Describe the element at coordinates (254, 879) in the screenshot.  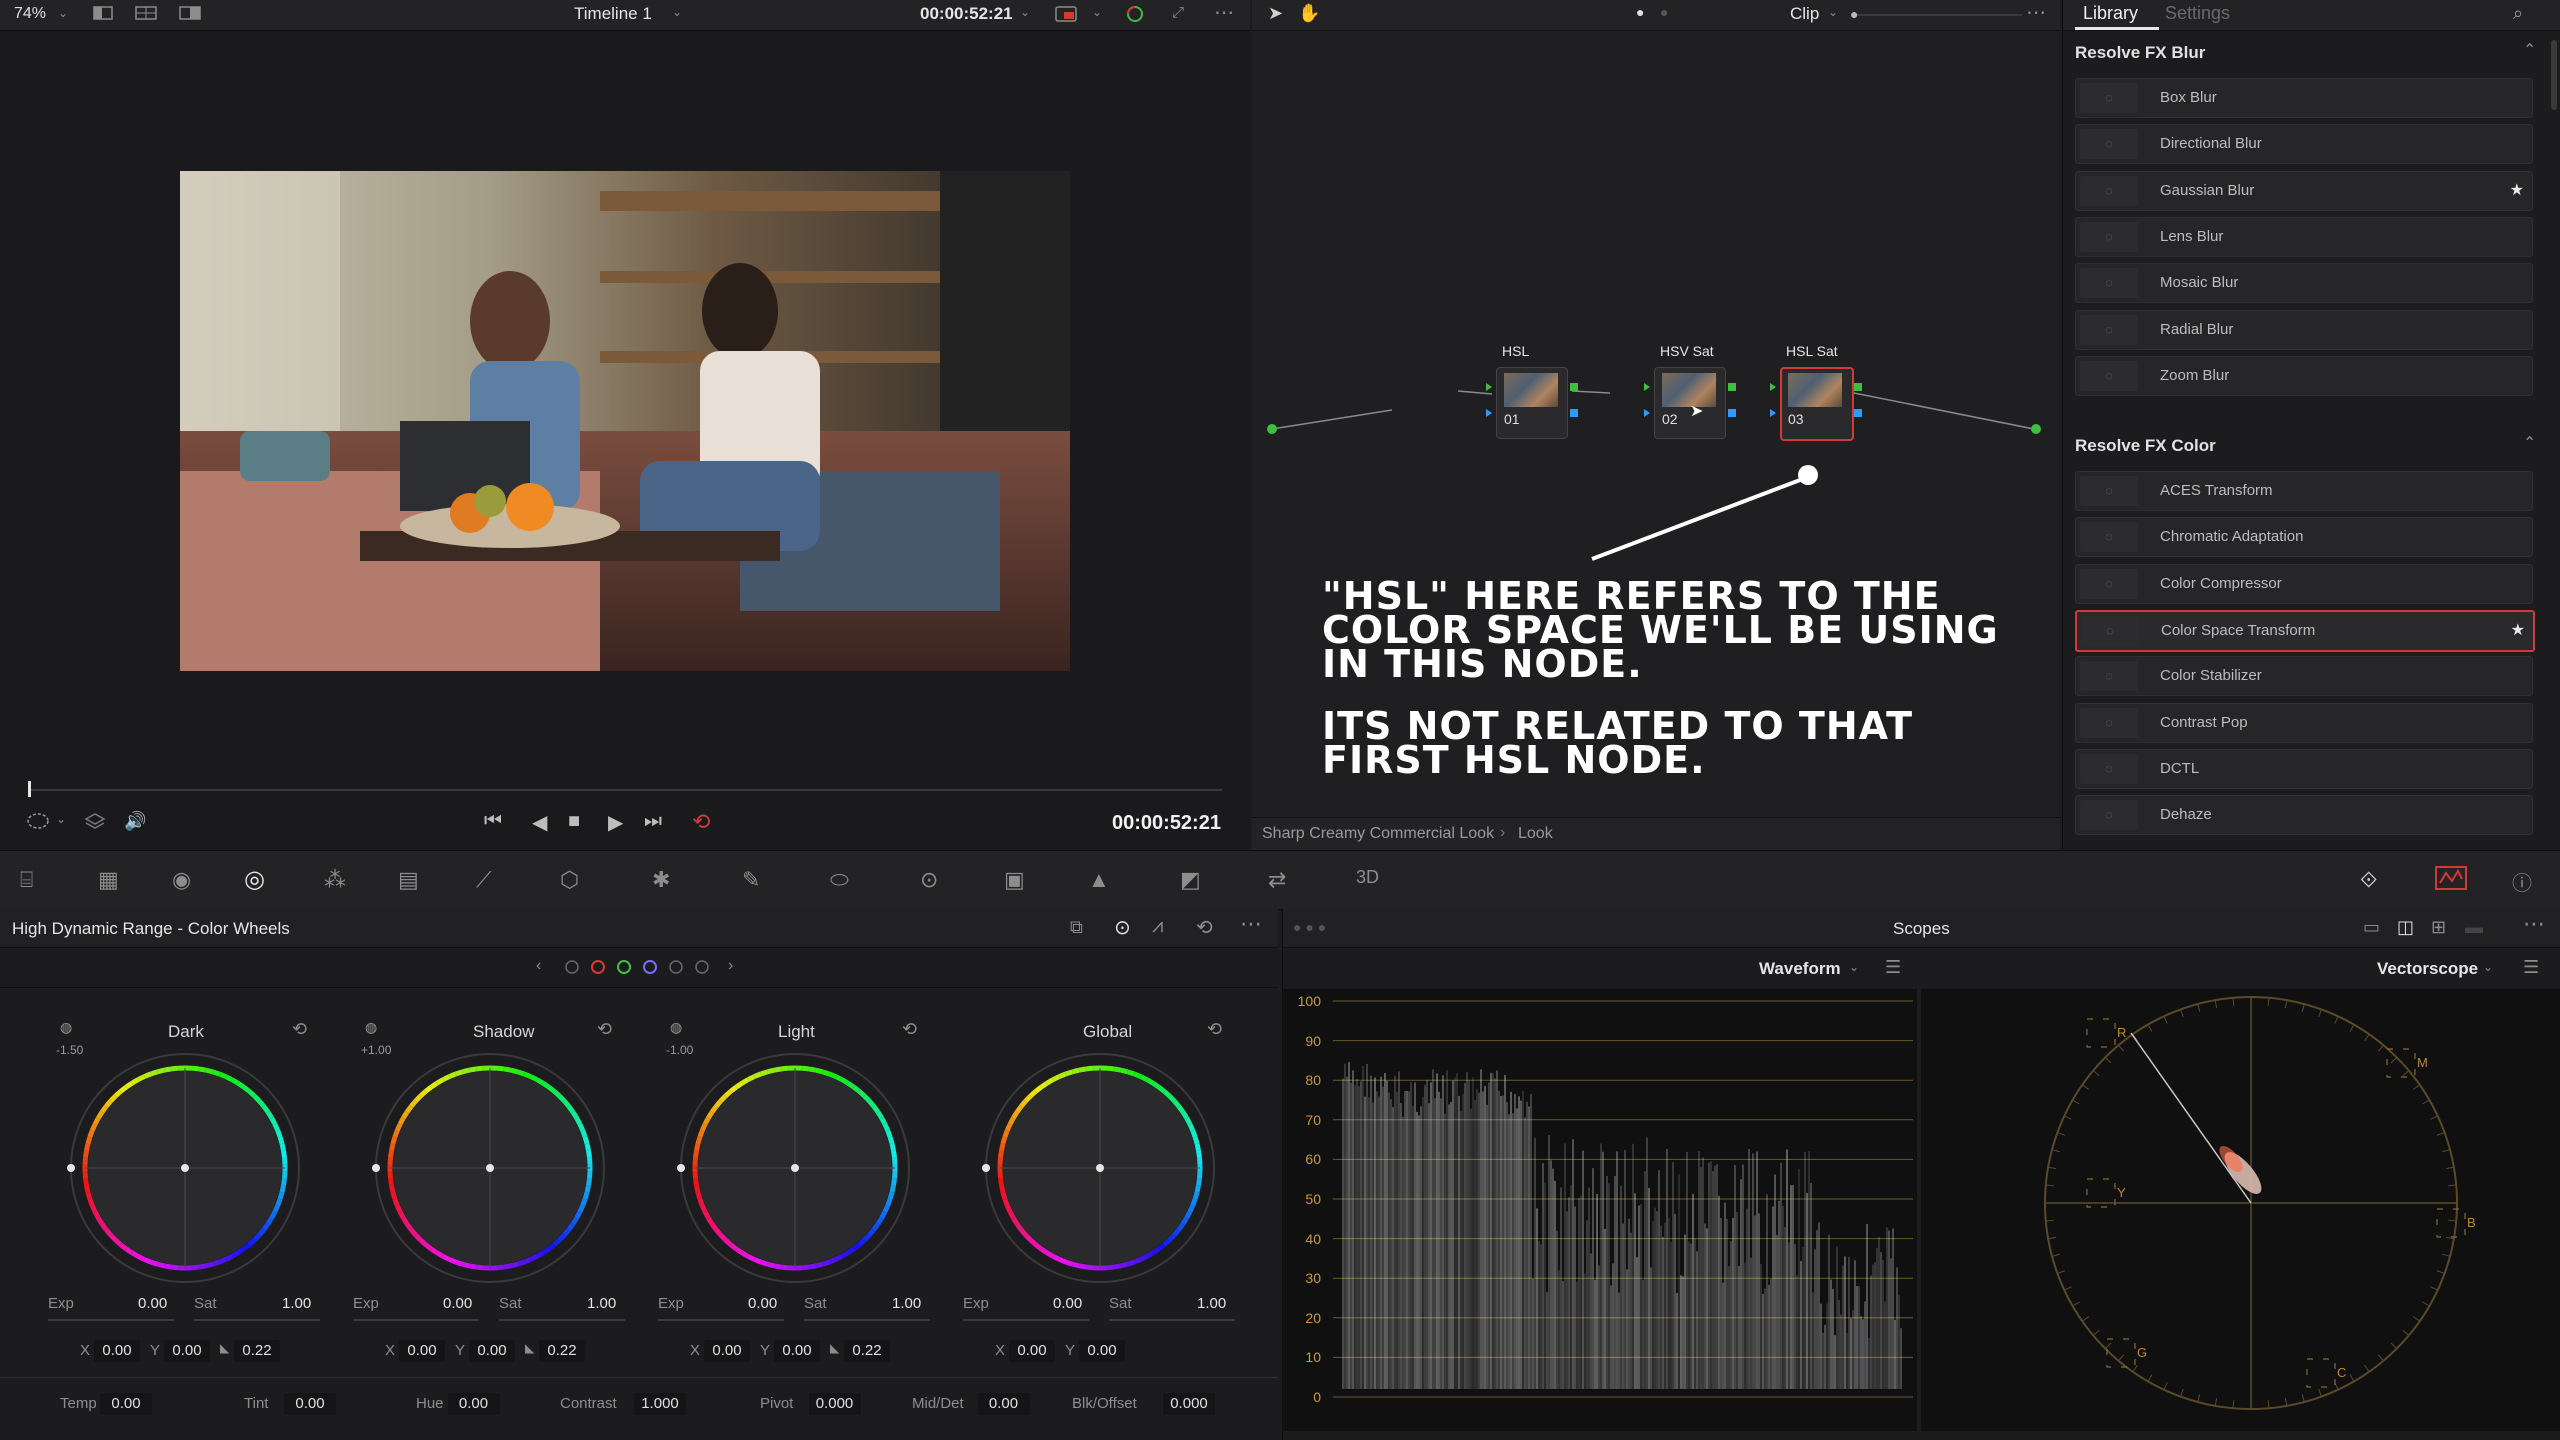
I see `hdr-icon: ◎` at that location.